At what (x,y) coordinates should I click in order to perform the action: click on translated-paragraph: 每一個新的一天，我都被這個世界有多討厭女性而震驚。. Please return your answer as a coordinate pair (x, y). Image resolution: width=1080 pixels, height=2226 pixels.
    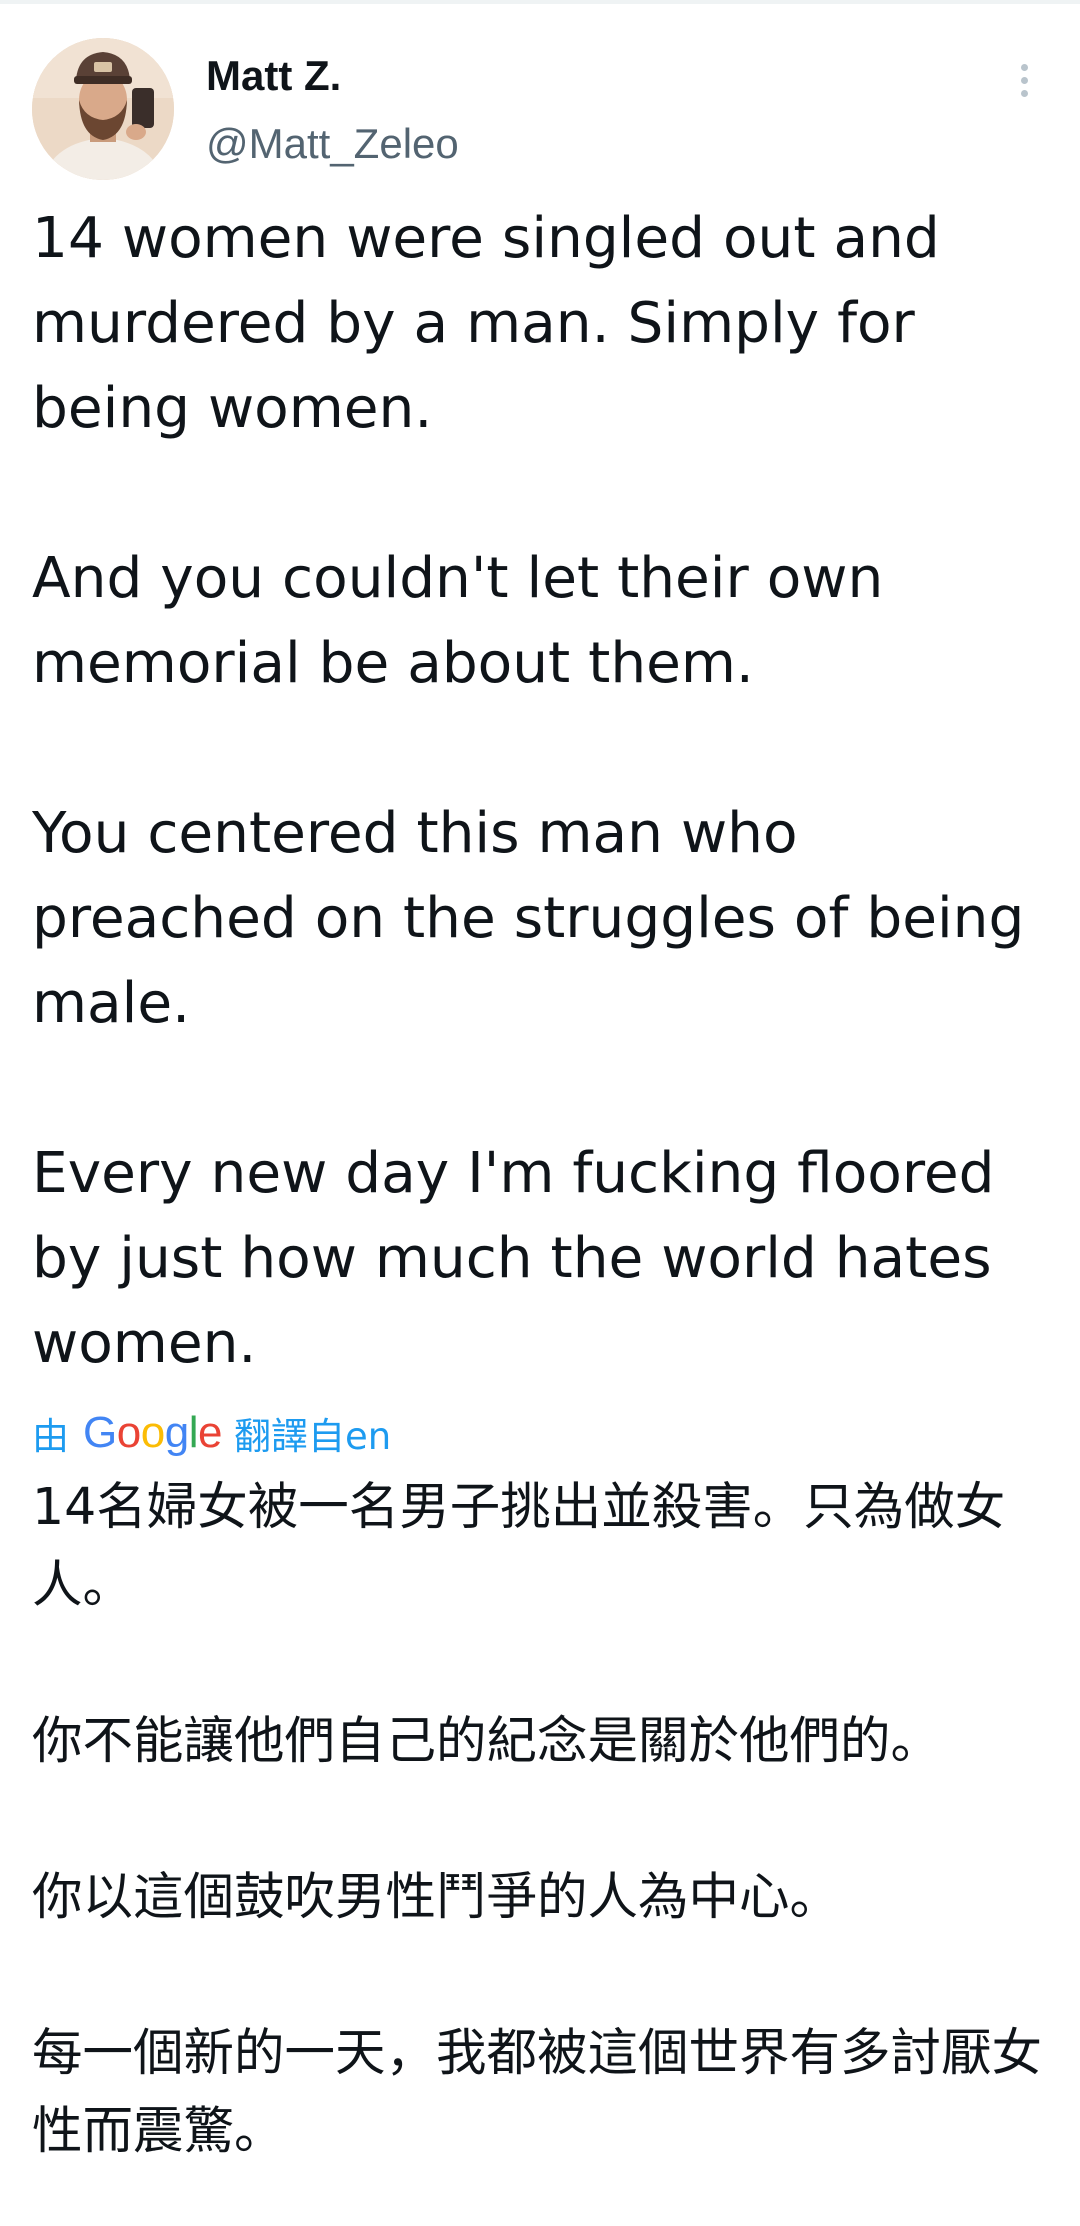
    Looking at the image, I should click on (537, 2091).